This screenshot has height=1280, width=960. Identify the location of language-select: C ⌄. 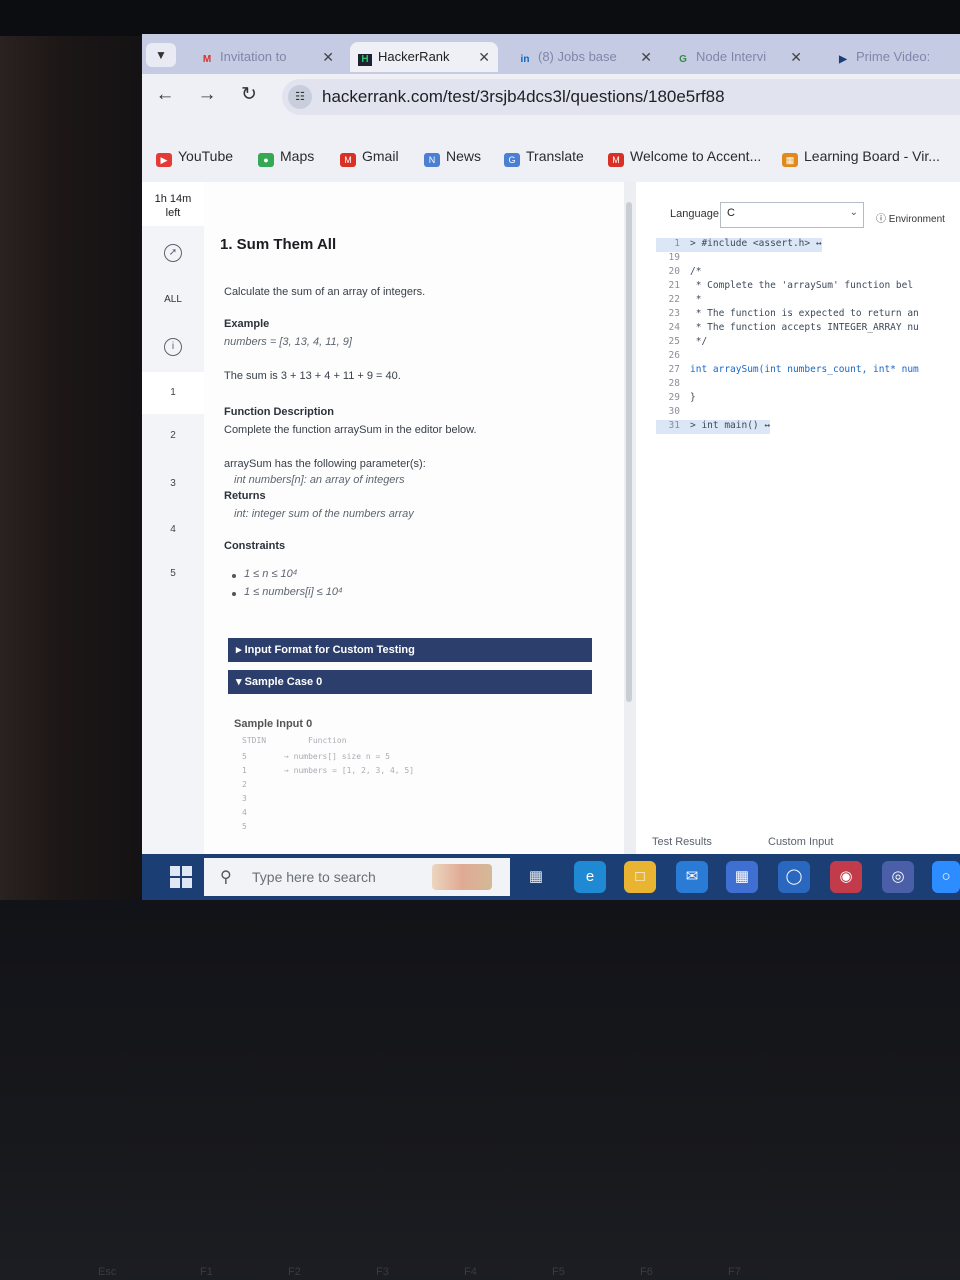
(792, 215).